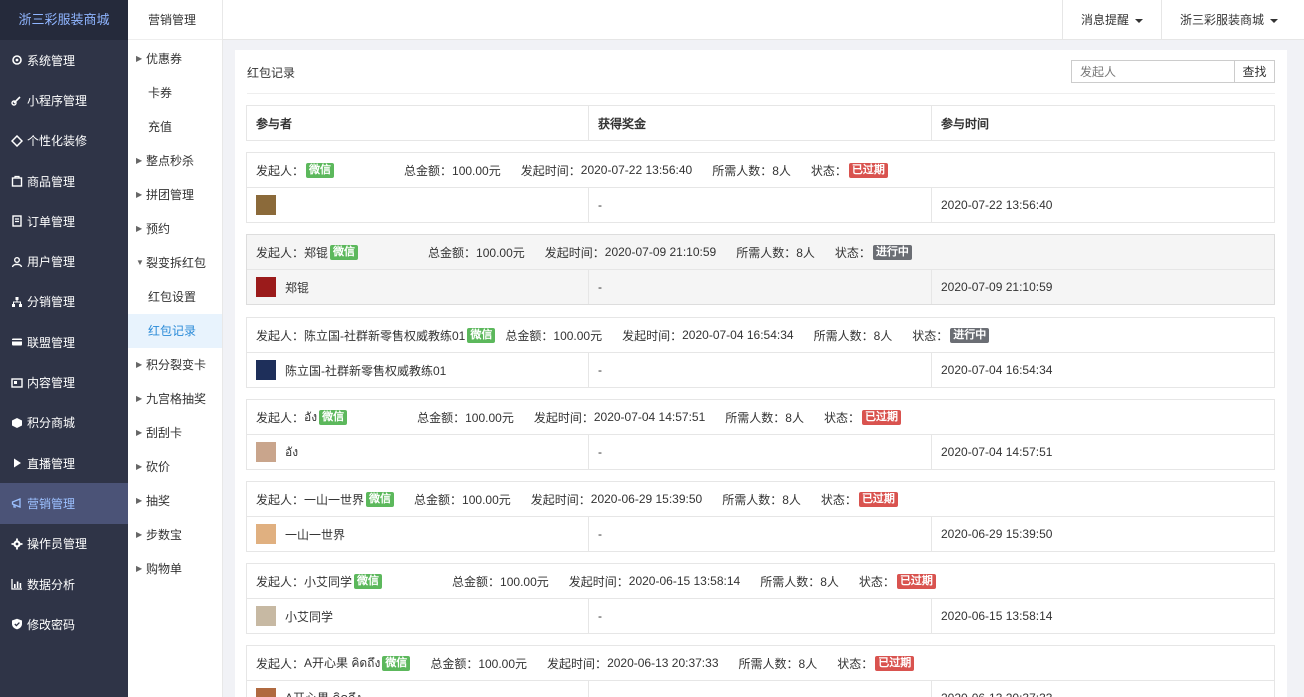  Describe the element at coordinates (760, 534) in the screenshot. I see `table-row: 一山一世界 - 2020-06-29 15:39:50` at that location.